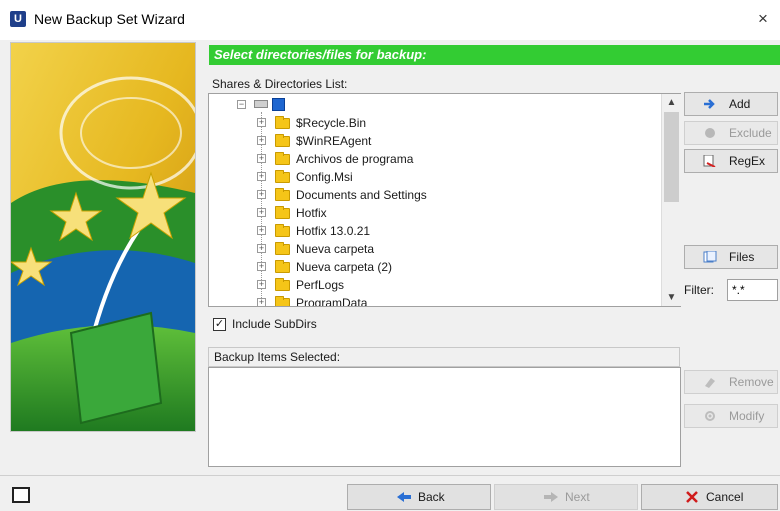 The width and height of the screenshot is (780, 511). Describe the element at coordinates (18, 19) in the screenshot. I see `app-icon: U` at that location.